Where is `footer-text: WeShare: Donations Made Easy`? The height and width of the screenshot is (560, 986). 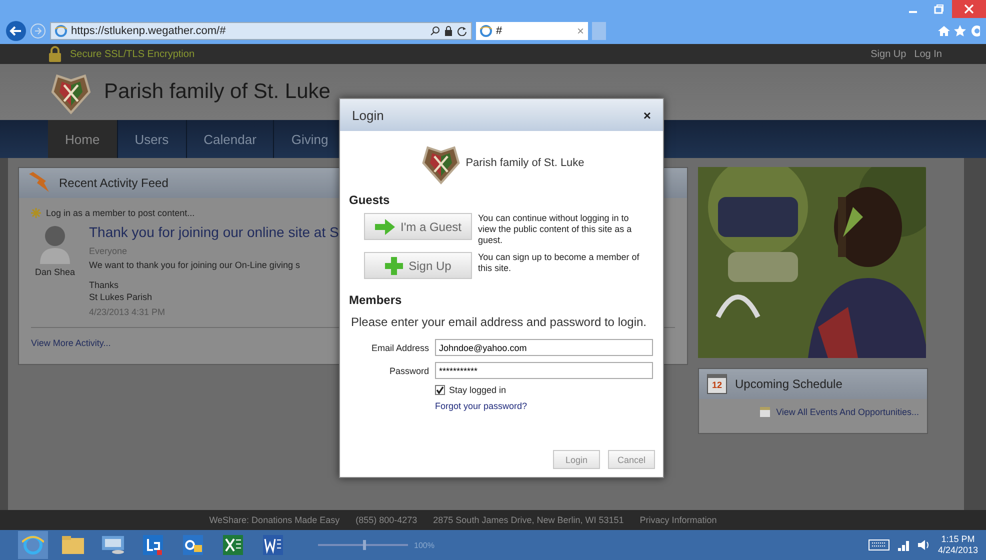 footer-text: WeShare: Donations Made Easy is located at coordinates (274, 520).